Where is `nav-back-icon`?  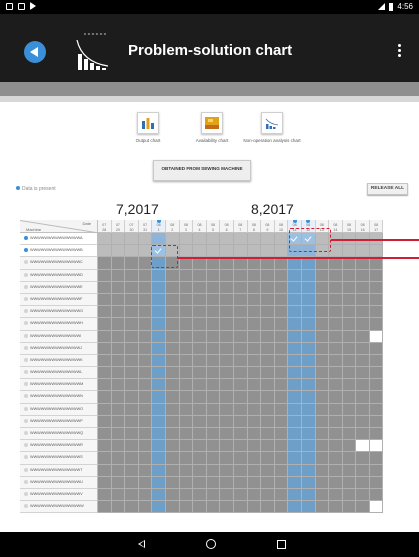
nav-back-icon is located at coordinates (141, 544).